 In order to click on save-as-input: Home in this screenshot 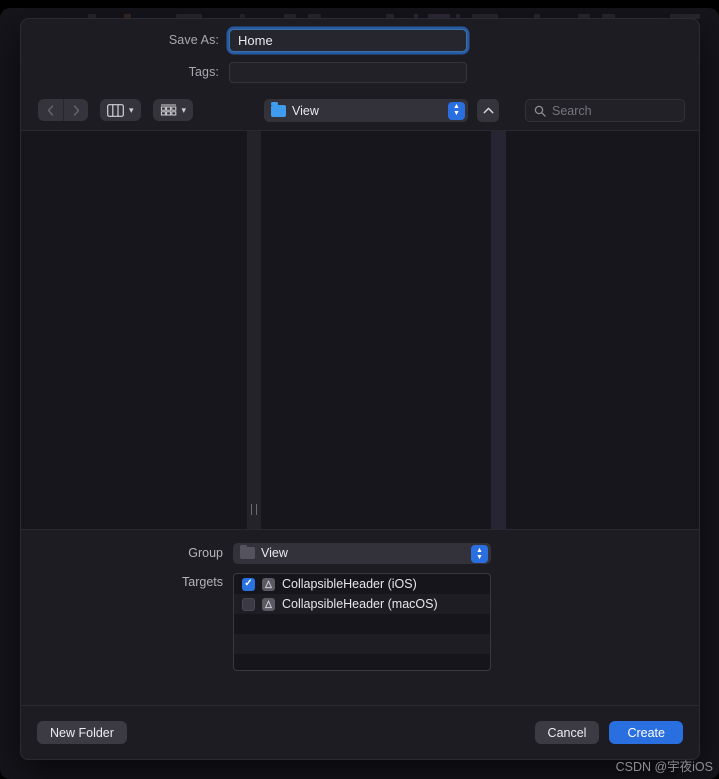, I will do `click(348, 40)`.